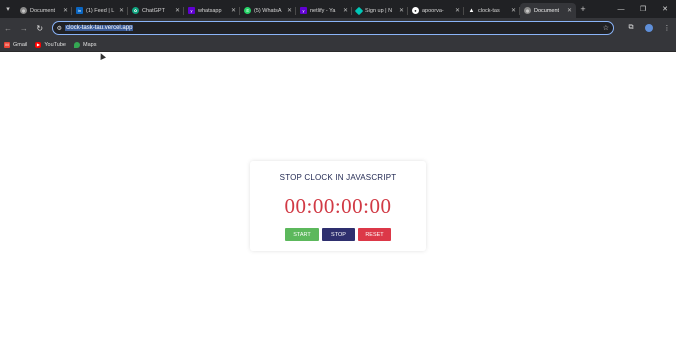 This screenshot has height=360, width=676. I want to click on stop-button: STOP, so click(338, 234).